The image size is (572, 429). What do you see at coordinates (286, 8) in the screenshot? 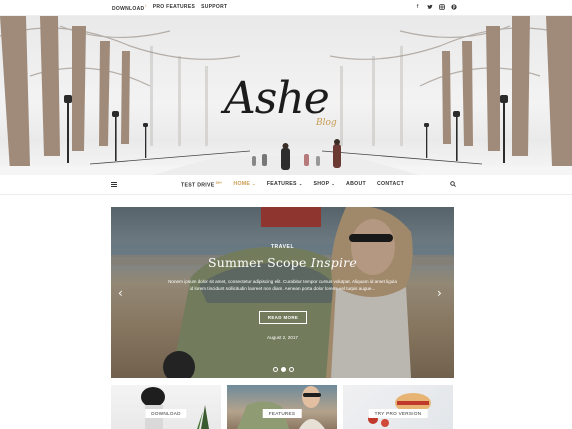
I see `top-bar: DOWNLOADi PRO FEATURES SUPPORT f` at bounding box center [286, 8].